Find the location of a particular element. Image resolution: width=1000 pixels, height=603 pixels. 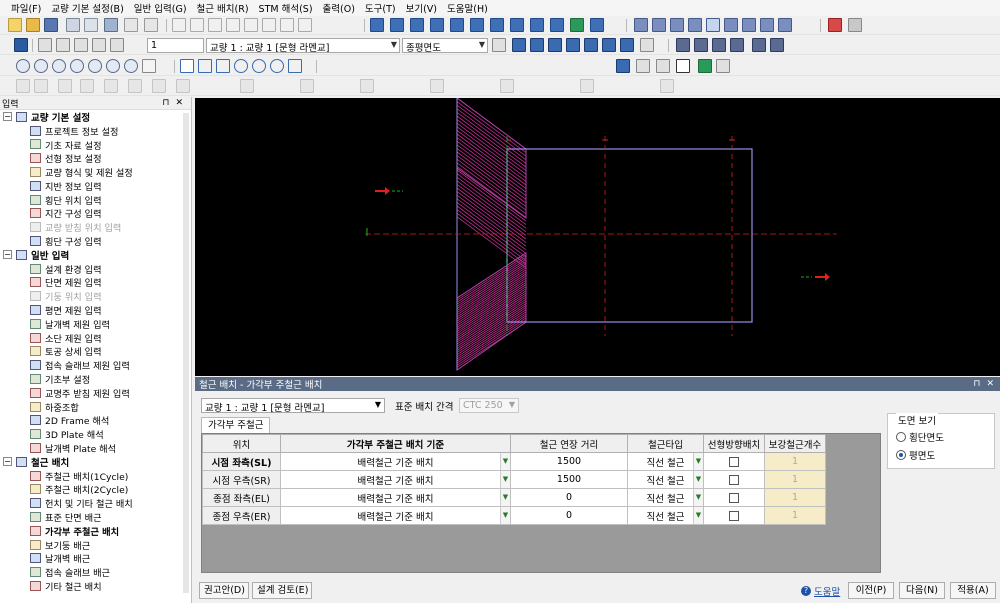

zoom-extents-icon is located at coordinates (95, 66).